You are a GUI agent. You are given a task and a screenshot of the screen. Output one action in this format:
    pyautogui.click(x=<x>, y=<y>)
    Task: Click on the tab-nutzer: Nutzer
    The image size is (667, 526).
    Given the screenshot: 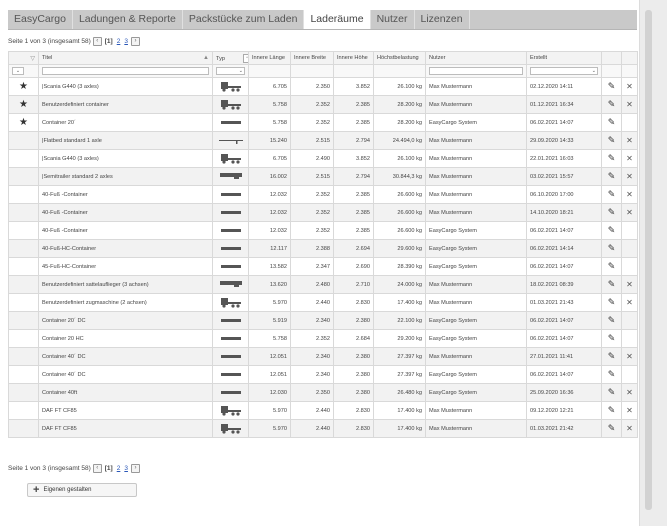 What is the action you would take?
    pyautogui.click(x=393, y=19)
    